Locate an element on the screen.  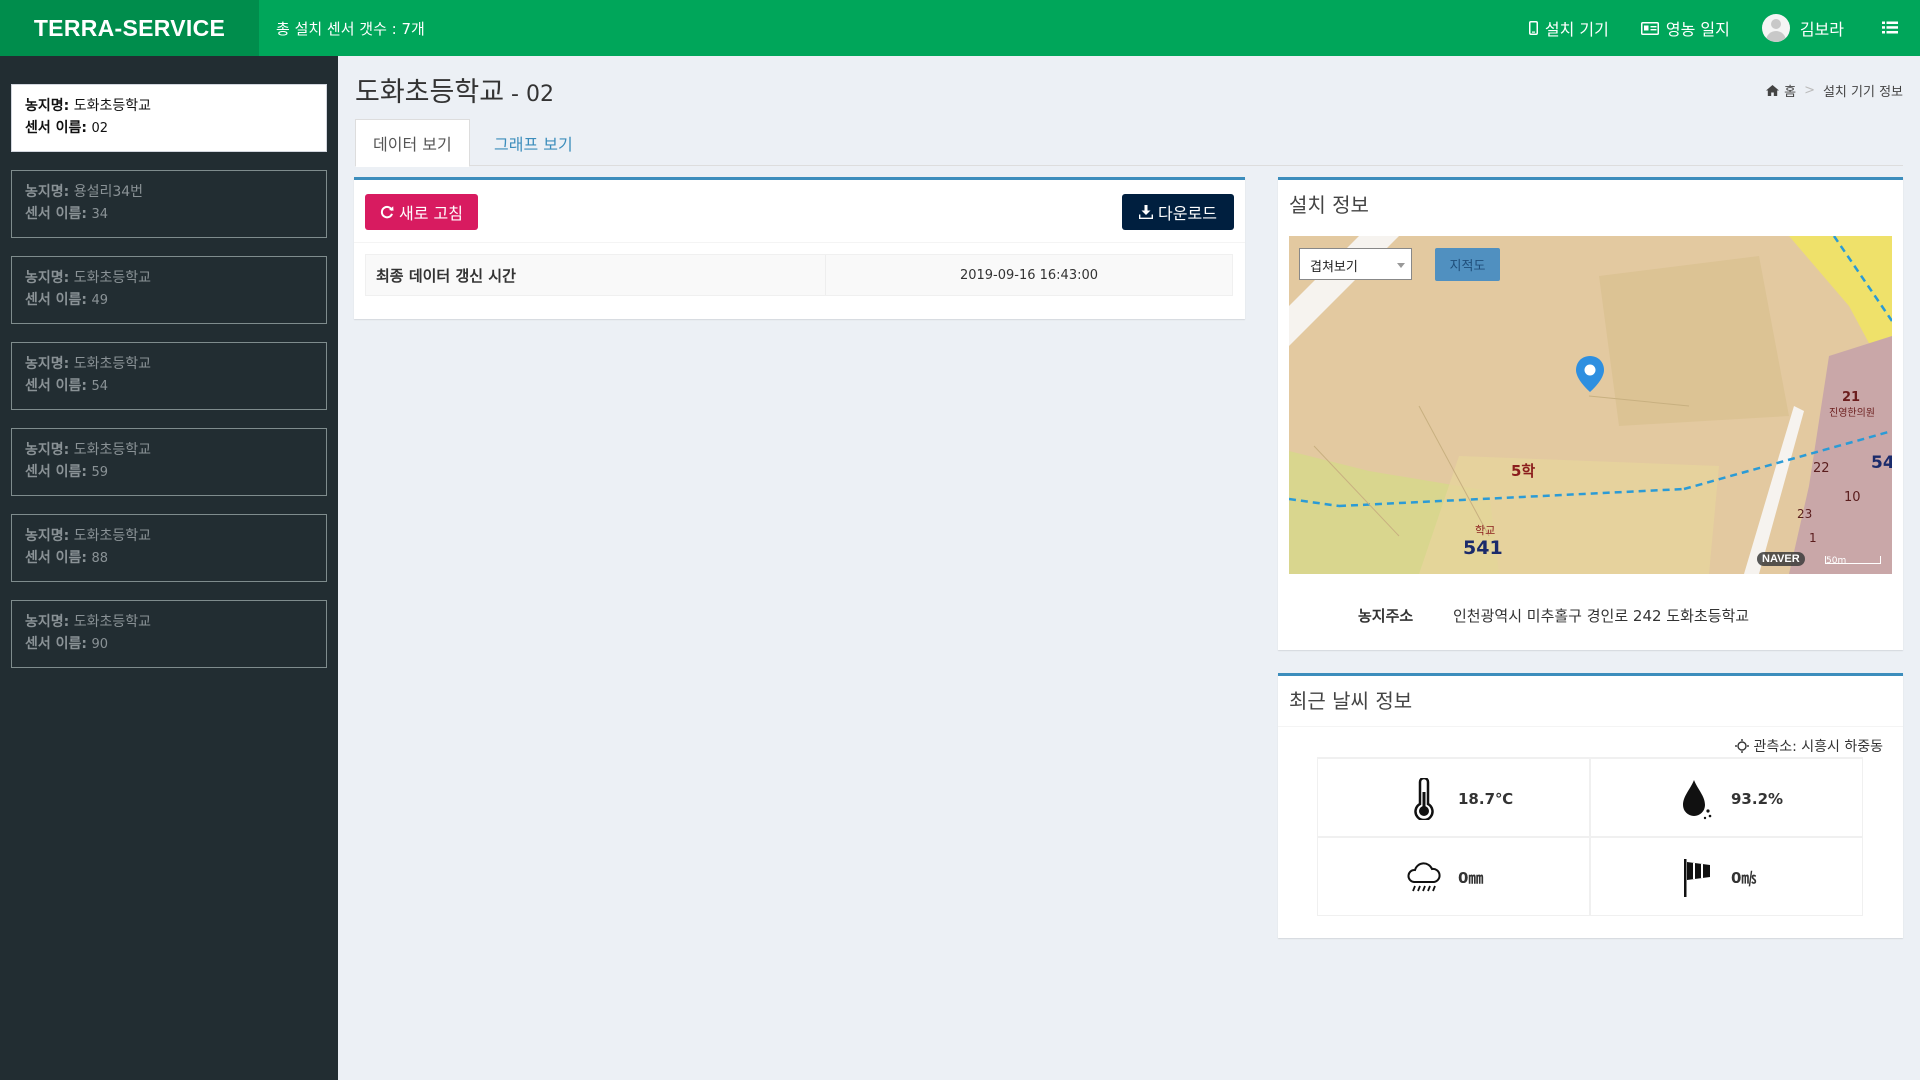
weather-title: 최근 날씨 정보 is located at coordinates (1351, 701).